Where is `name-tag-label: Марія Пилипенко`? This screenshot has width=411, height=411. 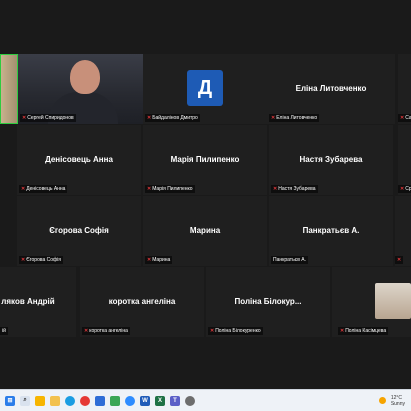 name-tag-label: Марія Пилипенко is located at coordinates (172, 189).